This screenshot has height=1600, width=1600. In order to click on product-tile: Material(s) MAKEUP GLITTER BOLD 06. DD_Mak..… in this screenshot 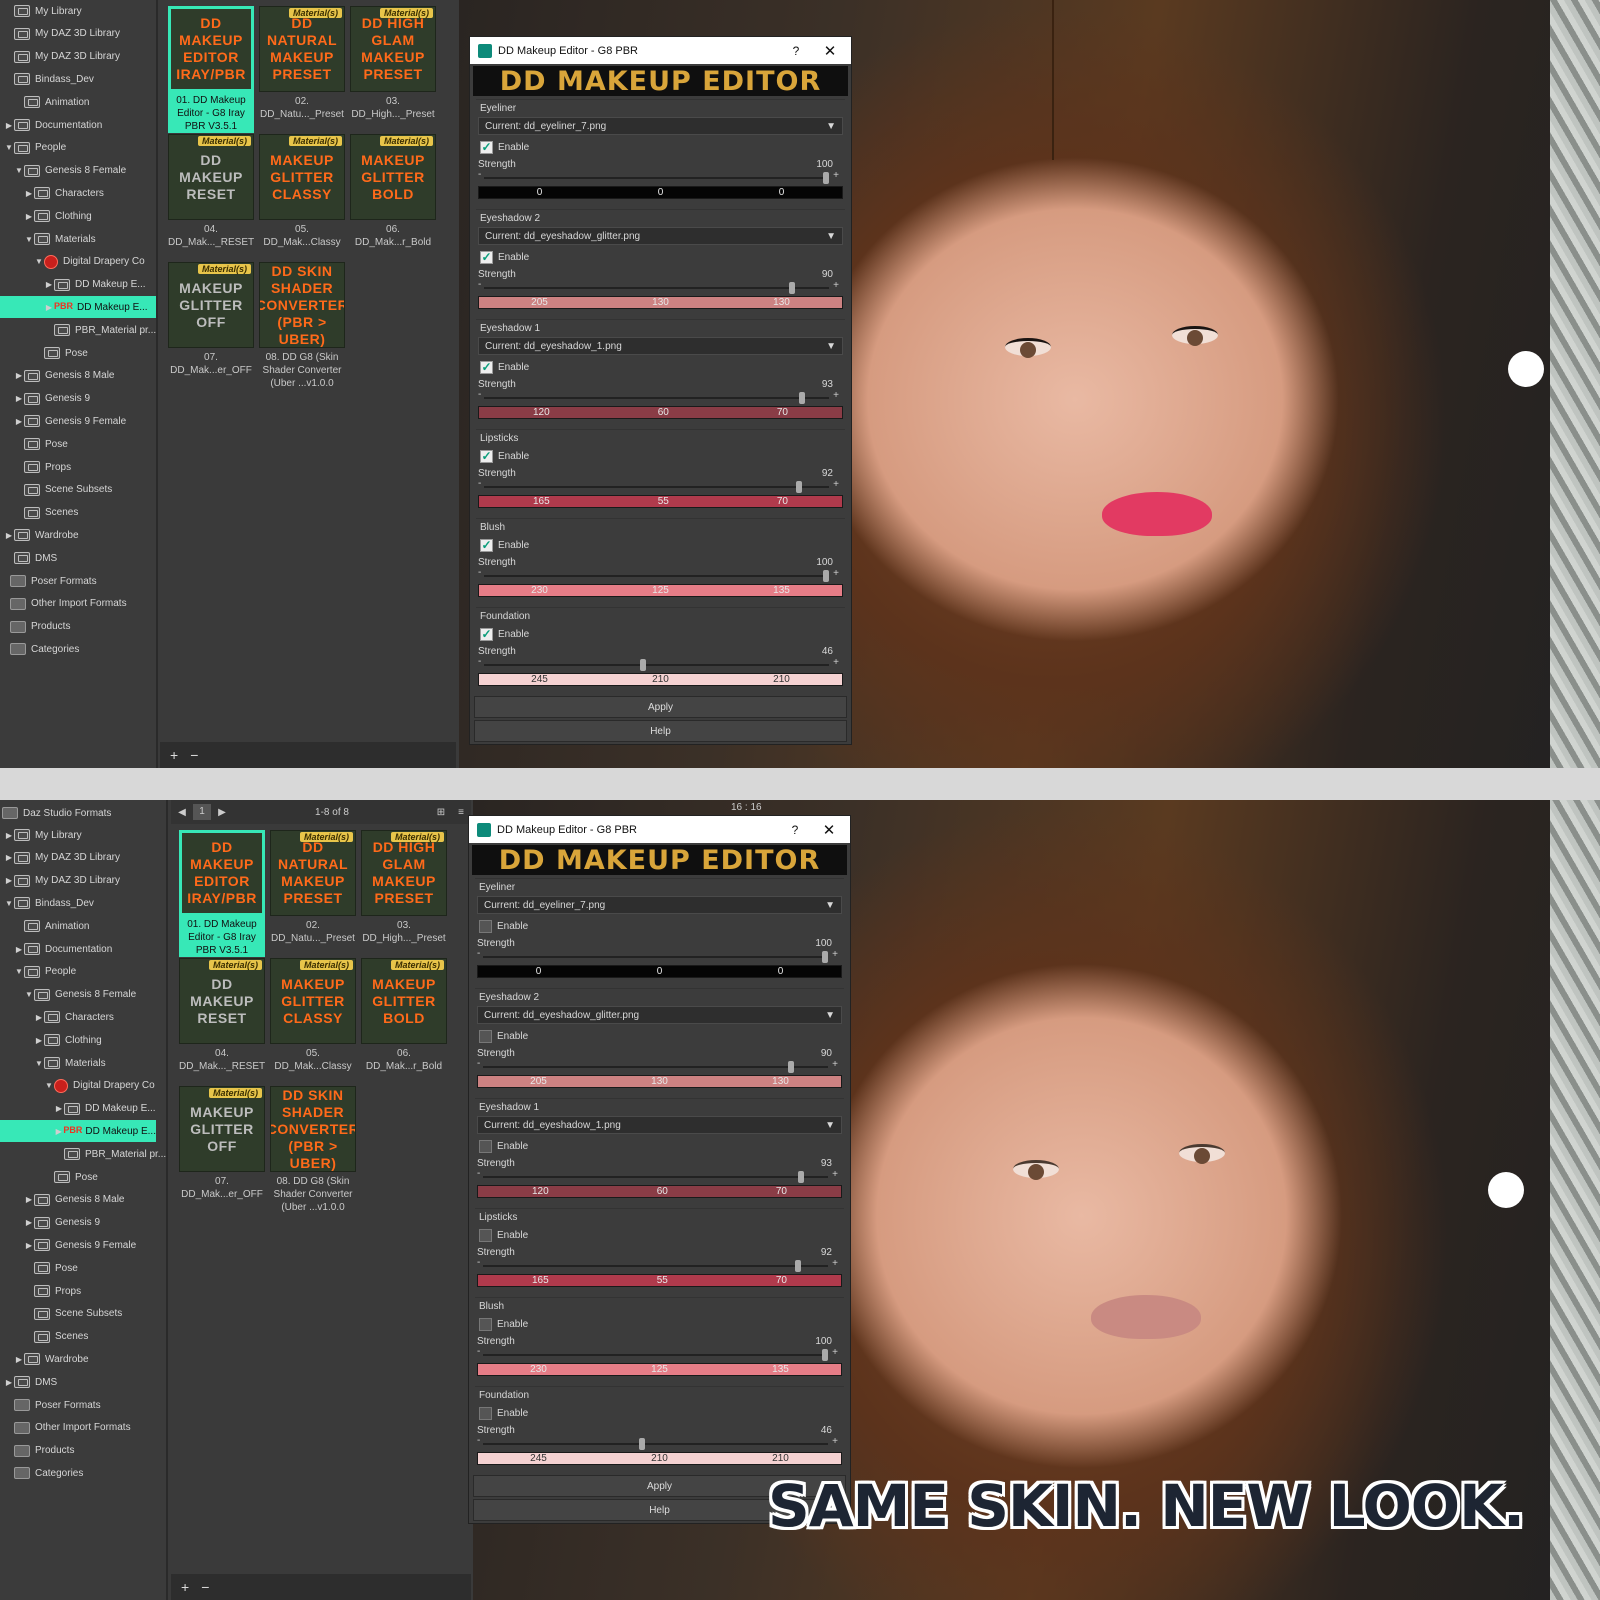, I will do `click(393, 191)`.